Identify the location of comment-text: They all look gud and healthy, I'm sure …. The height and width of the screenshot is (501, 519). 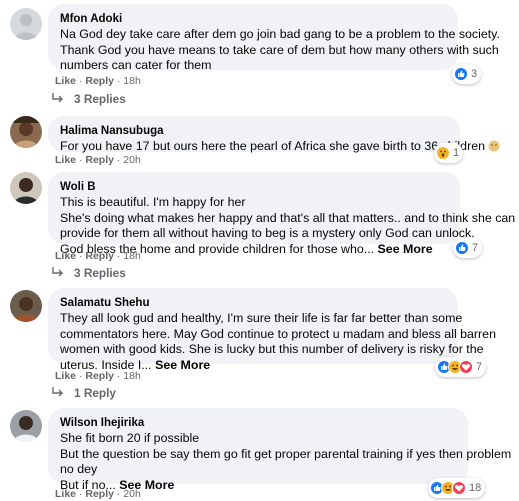
(278, 341).